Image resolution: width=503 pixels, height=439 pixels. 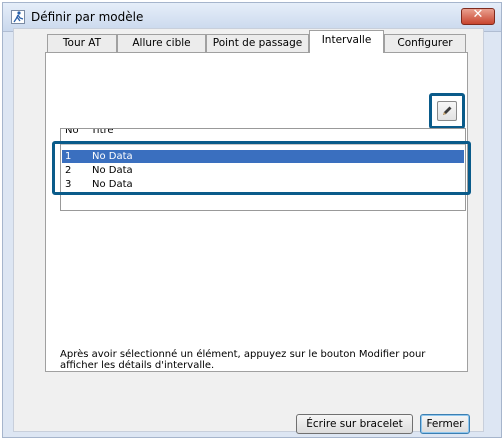 What do you see at coordinates (445, 424) in the screenshot?
I see `close-button: Fermer` at bounding box center [445, 424].